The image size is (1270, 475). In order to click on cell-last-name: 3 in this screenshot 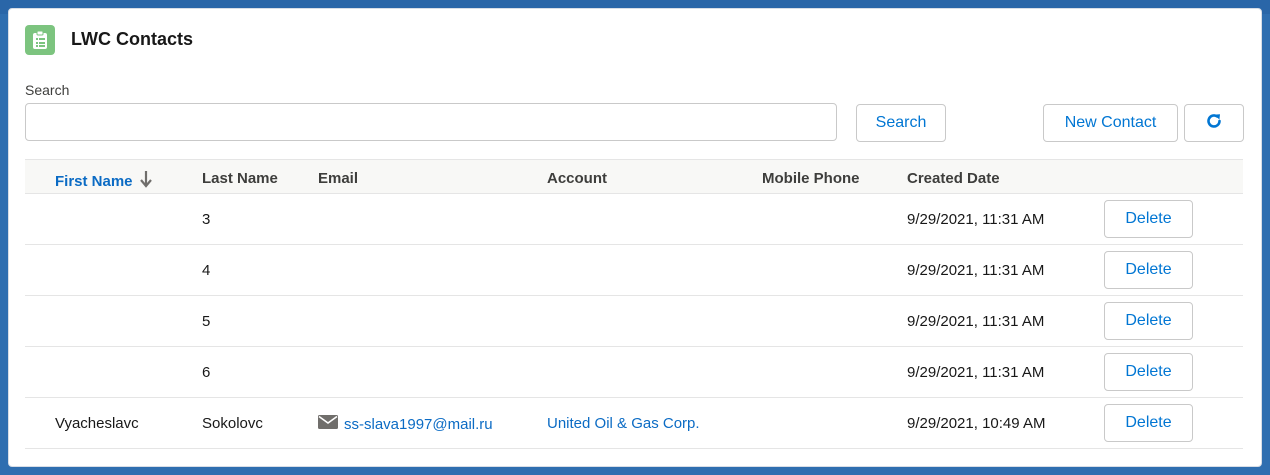, I will do `click(206, 219)`.